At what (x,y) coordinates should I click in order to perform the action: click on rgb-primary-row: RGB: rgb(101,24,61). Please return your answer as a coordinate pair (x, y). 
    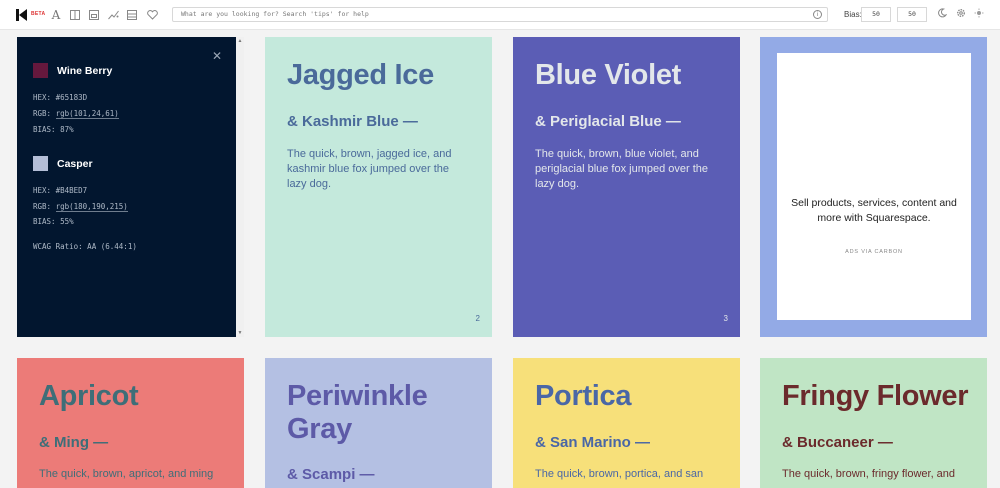
    Looking at the image, I should click on (76, 114).